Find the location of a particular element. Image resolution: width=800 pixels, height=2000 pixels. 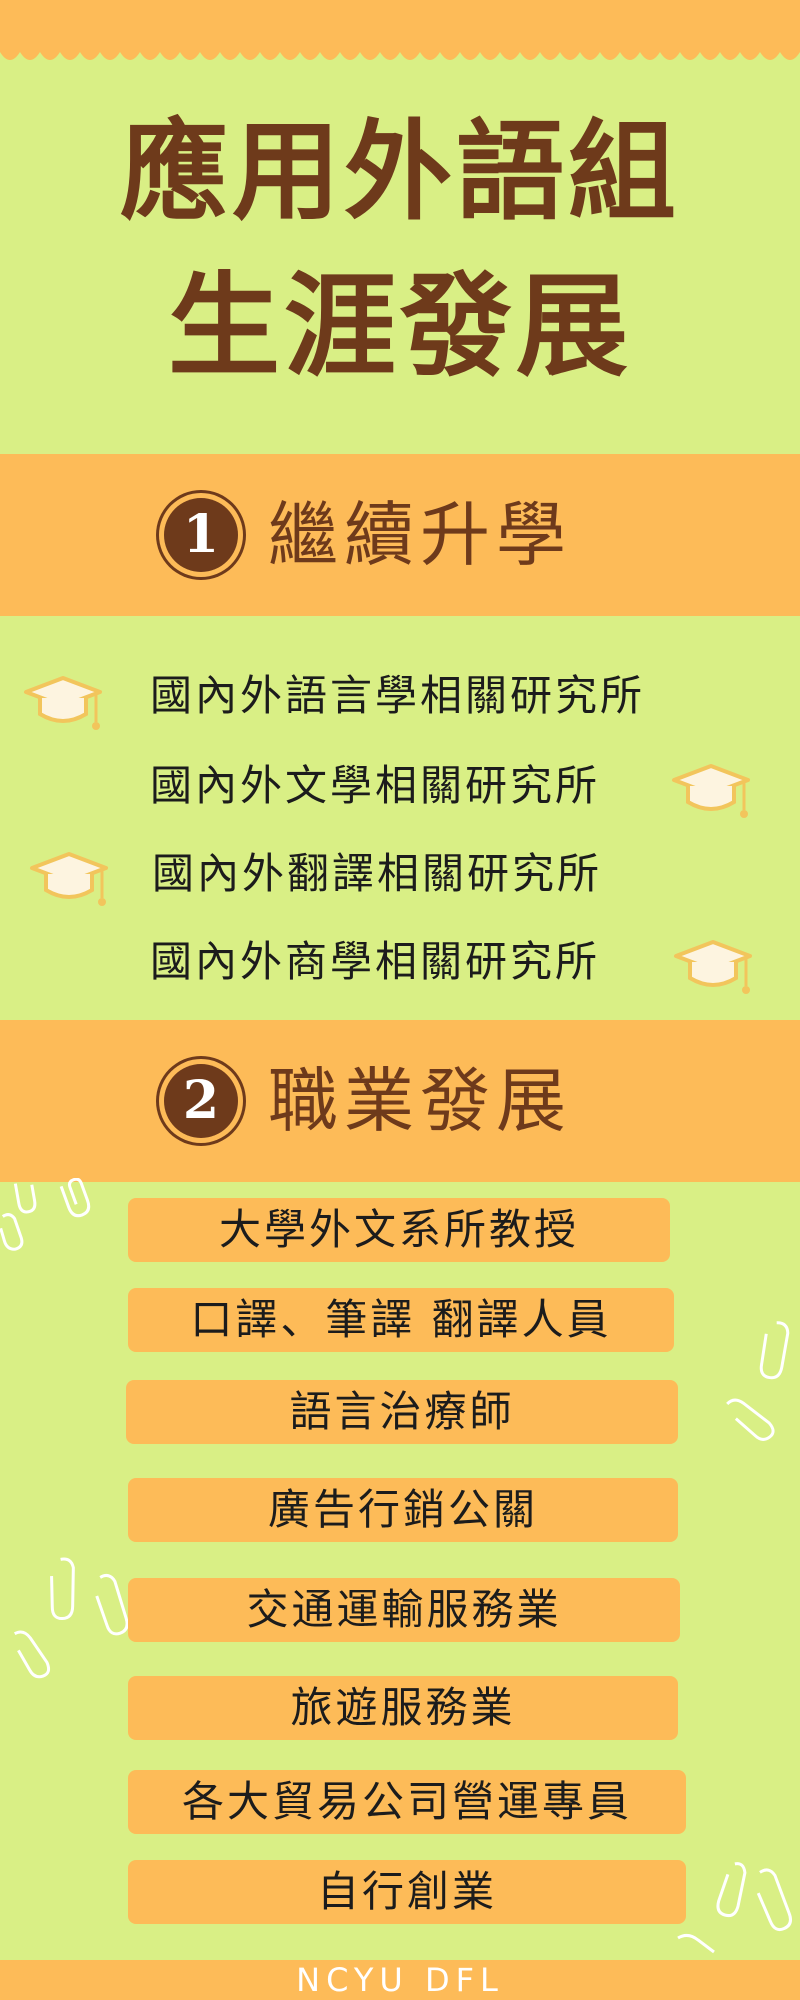

section1-title: 繼續升學 is located at coordinates (420, 535).